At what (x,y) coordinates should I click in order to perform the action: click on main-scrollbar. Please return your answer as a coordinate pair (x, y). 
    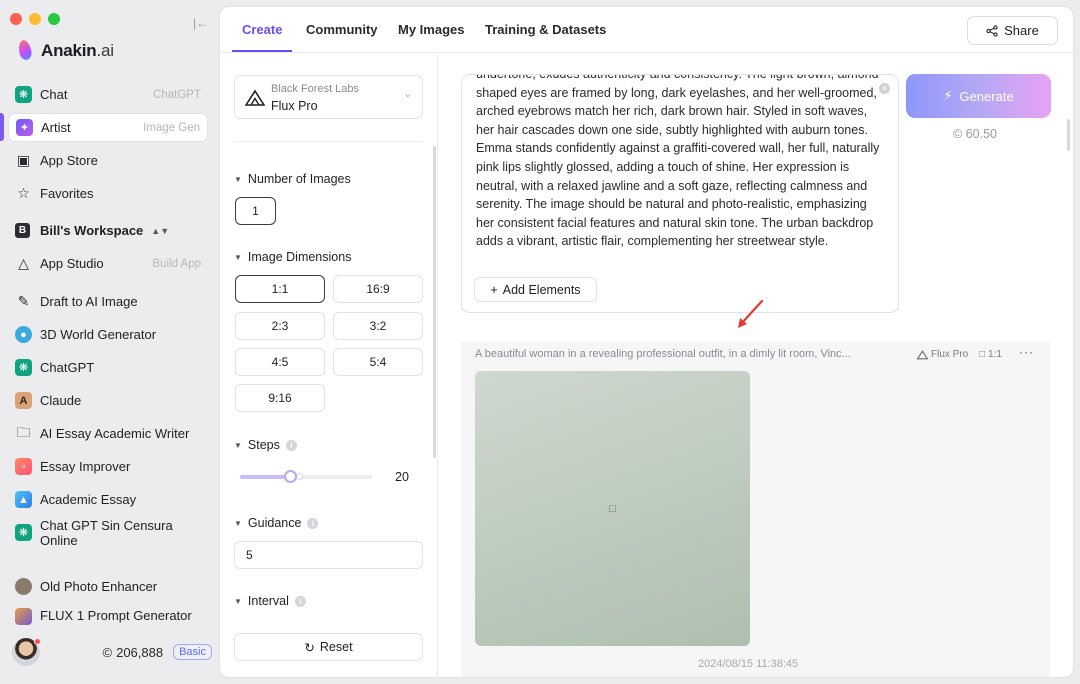
    Looking at the image, I should click on (1068, 135).